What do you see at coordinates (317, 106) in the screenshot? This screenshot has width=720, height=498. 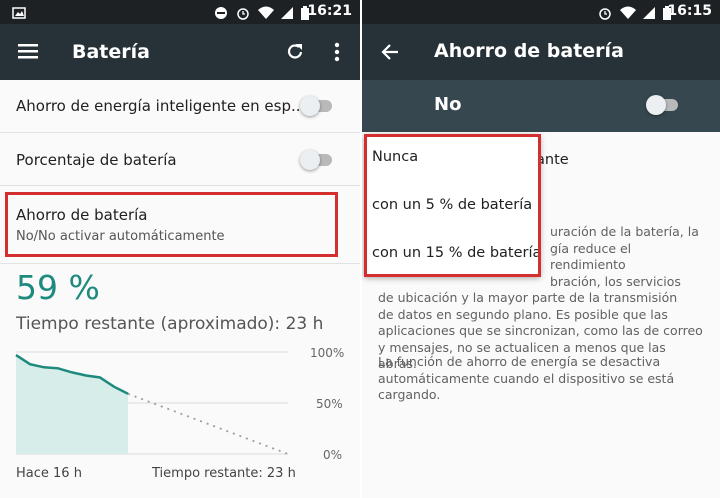 I see `smart-power-saving-switch` at bounding box center [317, 106].